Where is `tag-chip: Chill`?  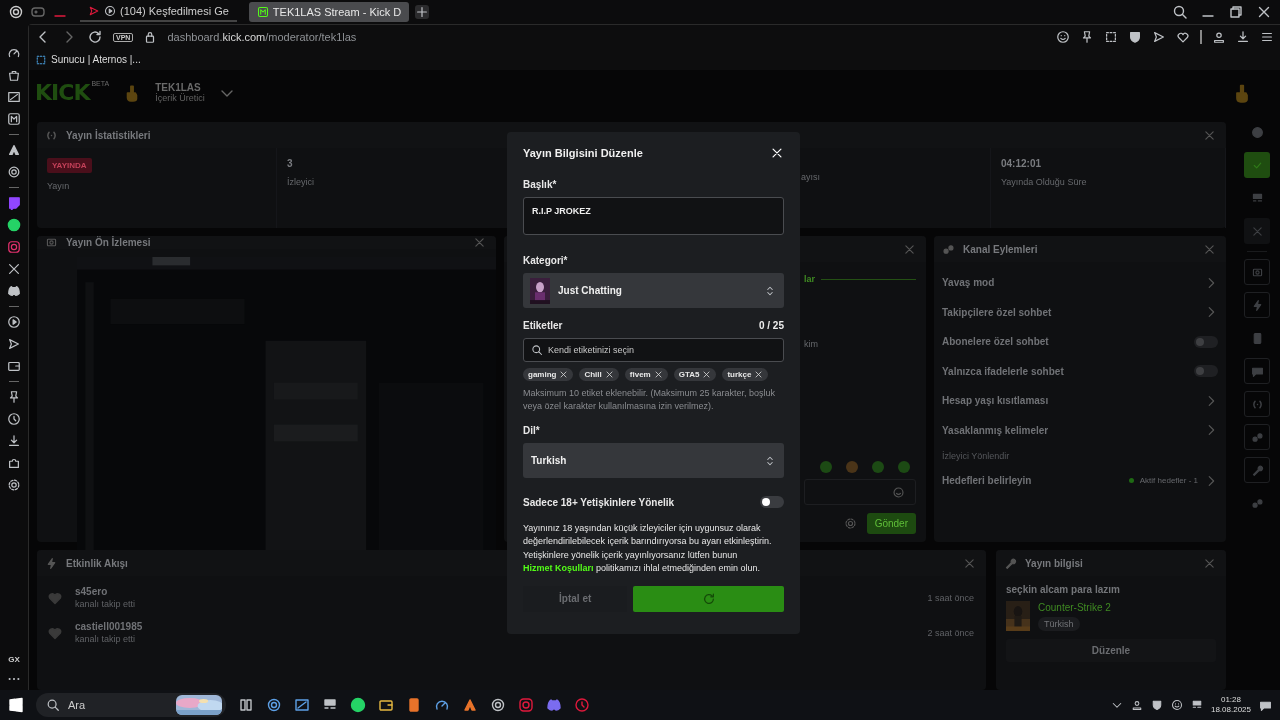 tag-chip: Chill is located at coordinates (599, 374).